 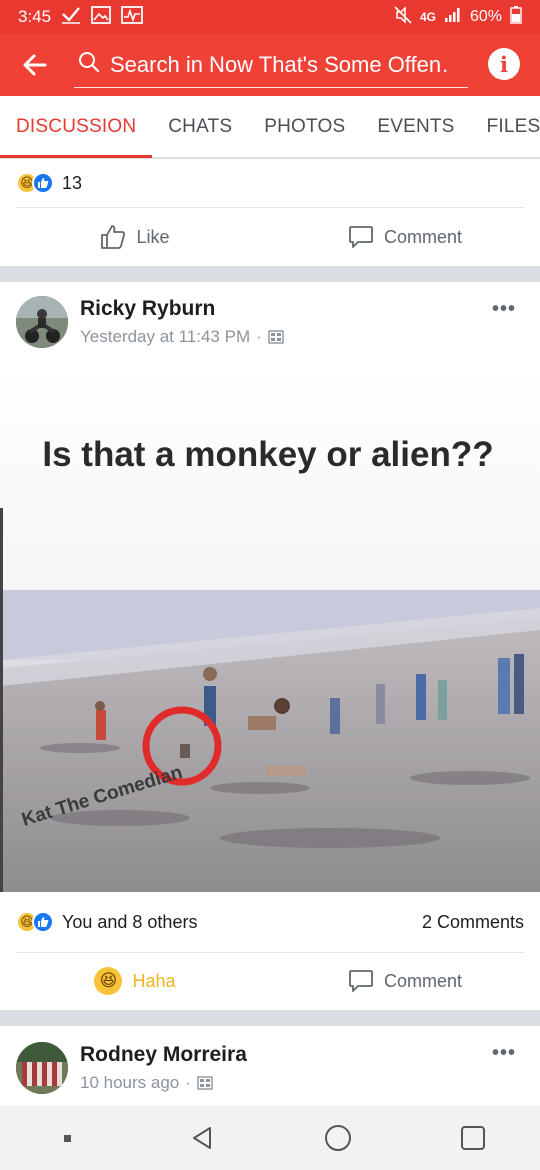 I want to click on status-time: 3:45, so click(x=35, y=16).